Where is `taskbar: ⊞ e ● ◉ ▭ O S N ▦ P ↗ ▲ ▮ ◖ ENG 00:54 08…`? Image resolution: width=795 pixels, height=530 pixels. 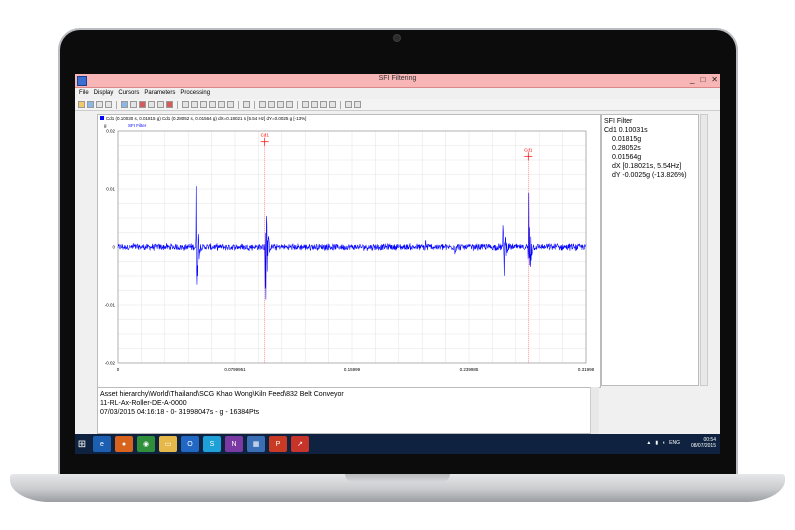 taskbar: ⊞ e ● ◉ ▭ O S N ▦ P ↗ ▲ ▮ ◖ ENG 00:54 08… is located at coordinates (397, 444).